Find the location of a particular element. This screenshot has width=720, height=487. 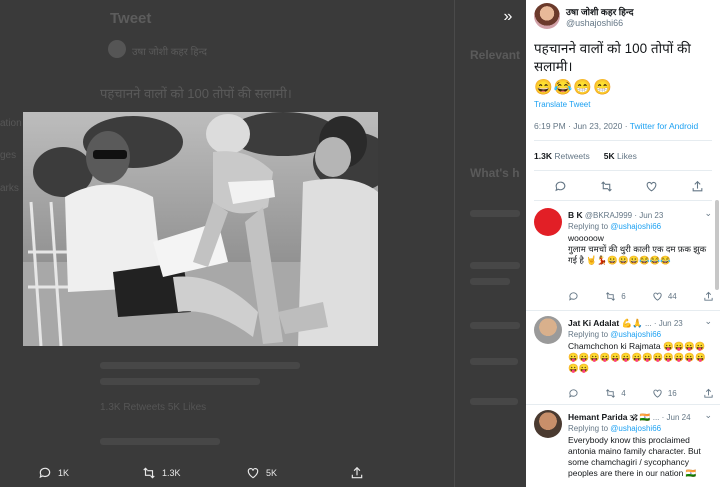

retweet-count: 4 is located at coordinates (623, 393).